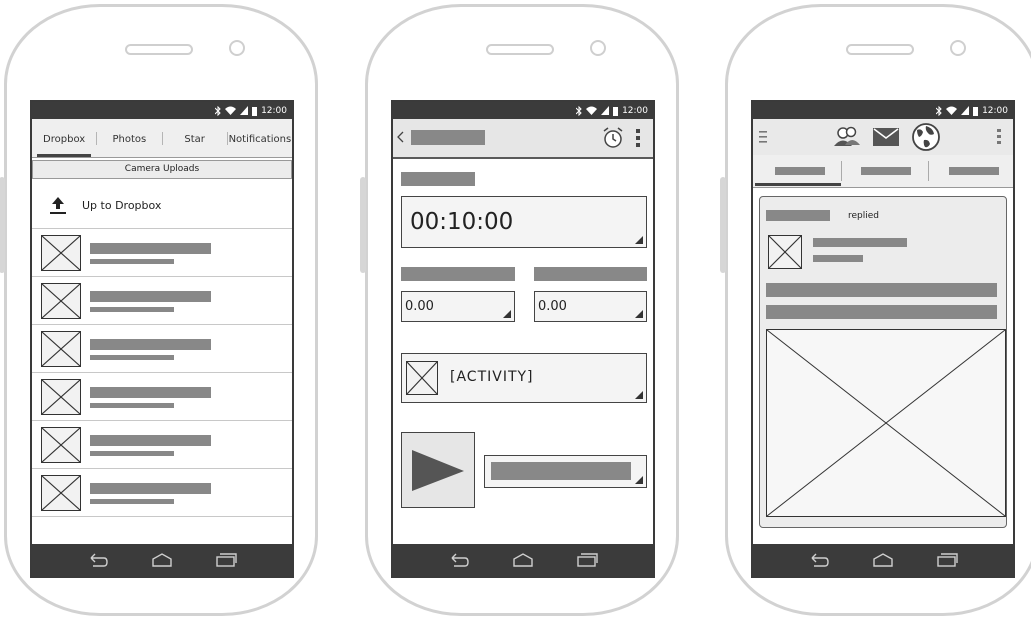 This screenshot has height=623, width=1031. I want to click on value-input-right: 0.00, so click(590, 306).